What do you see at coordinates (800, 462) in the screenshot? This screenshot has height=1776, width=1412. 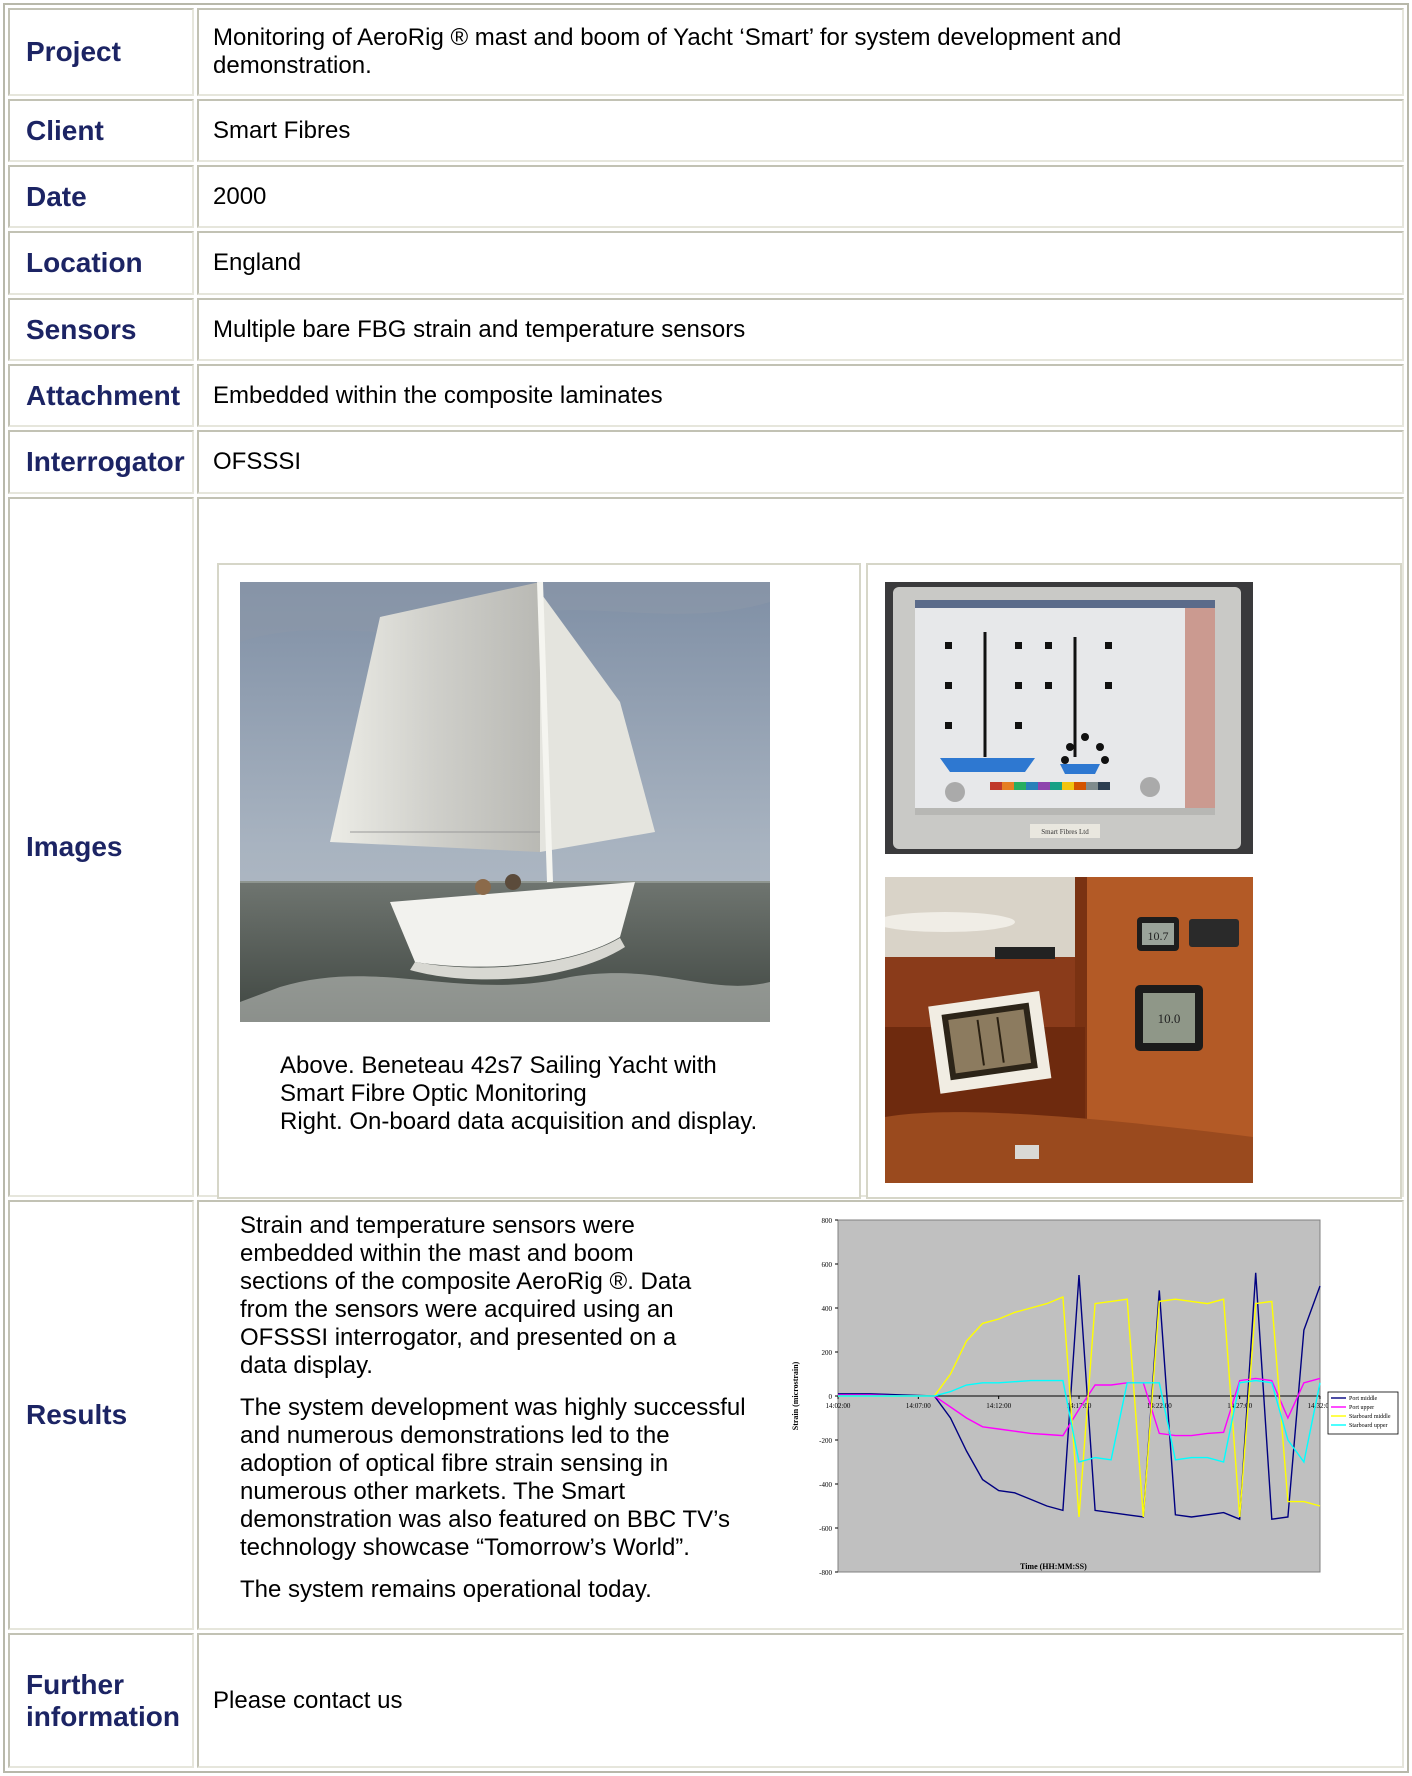 I see `value-interrogator: OFSSSI` at bounding box center [800, 462].